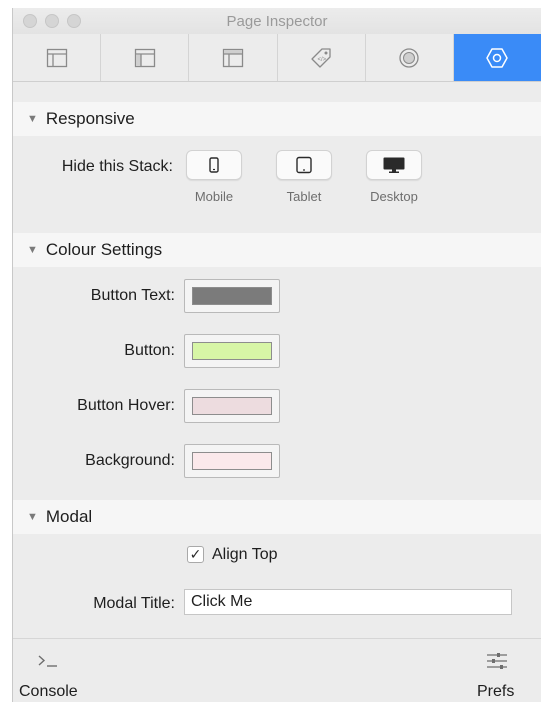 This screenshot has width=541, height=702. Describe the element at coordinates (90, 118) in the screenshot. I see `responsive-header-label: Responsive` at that location.